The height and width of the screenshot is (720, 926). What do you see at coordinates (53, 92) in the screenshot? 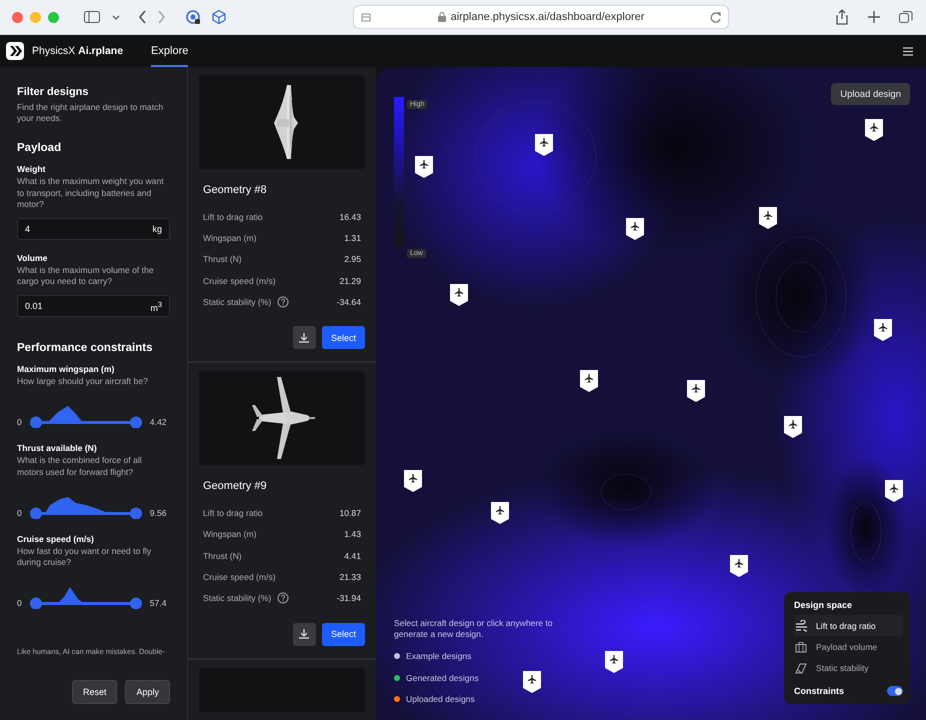
I see `panel-title: Filter designs` at bounding box center [53, 92].